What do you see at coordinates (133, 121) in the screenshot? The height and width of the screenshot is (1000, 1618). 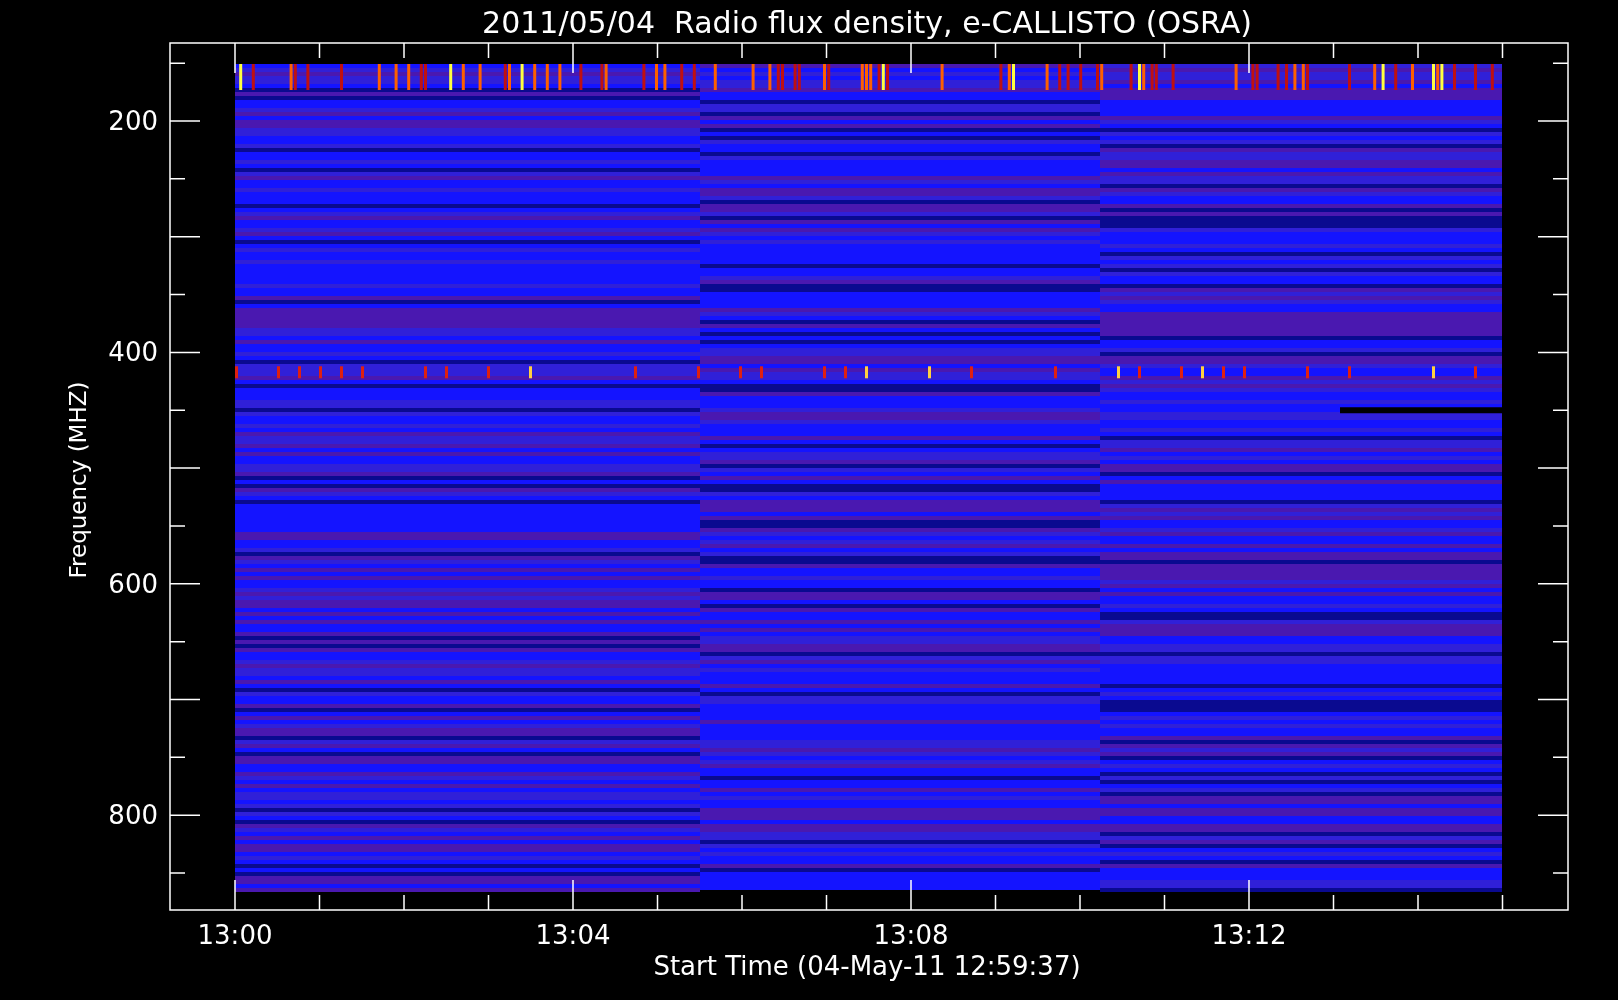 I see `y-tick-label: 200` at bounding box center [133, 121].